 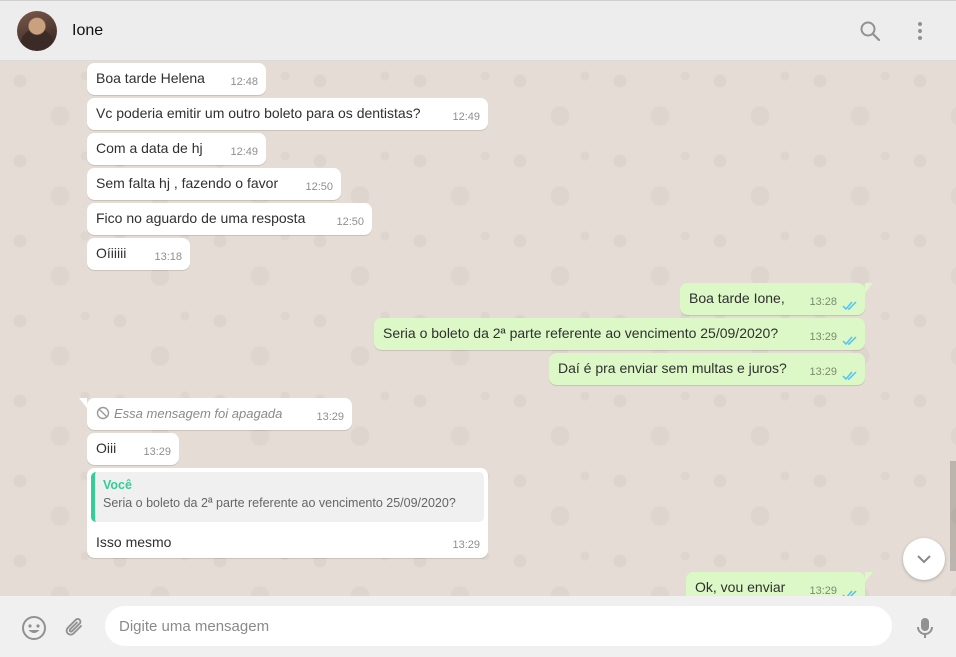 What do you see at coordinates (103, 413) in the screenshot?
I see `ban-icon` at bounding box center [103, 413].